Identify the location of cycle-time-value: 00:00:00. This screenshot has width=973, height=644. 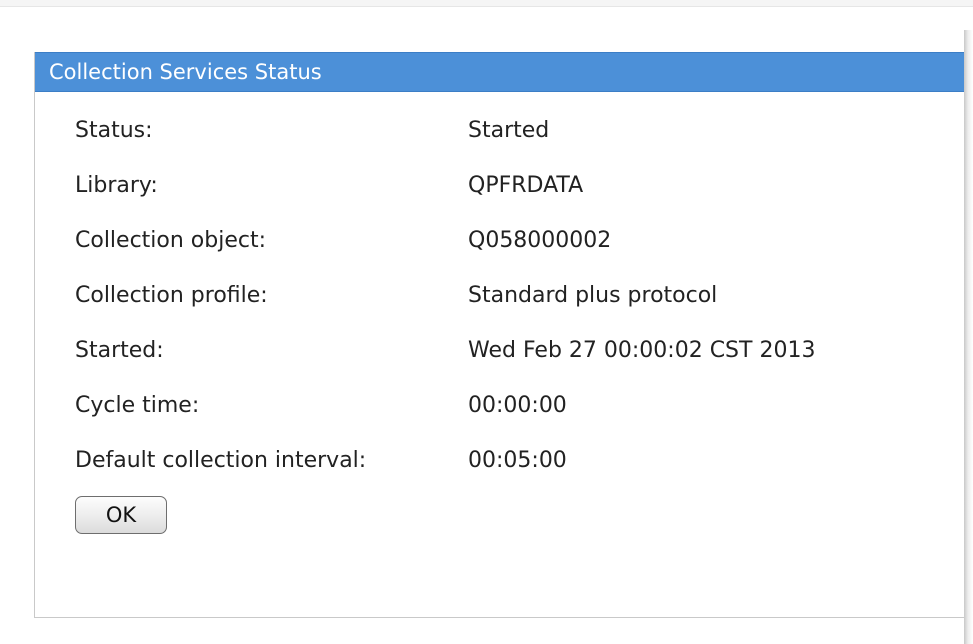
(517, 405).